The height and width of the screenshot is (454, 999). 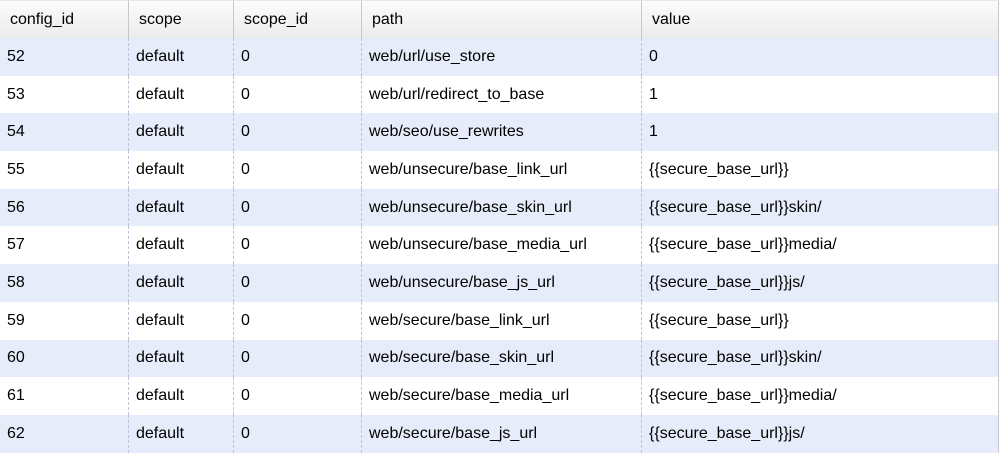 What do you see at coordinates (64, 132) in the screenshot?
I see `cell-config-id: 54` at bounding box center [64, 132].